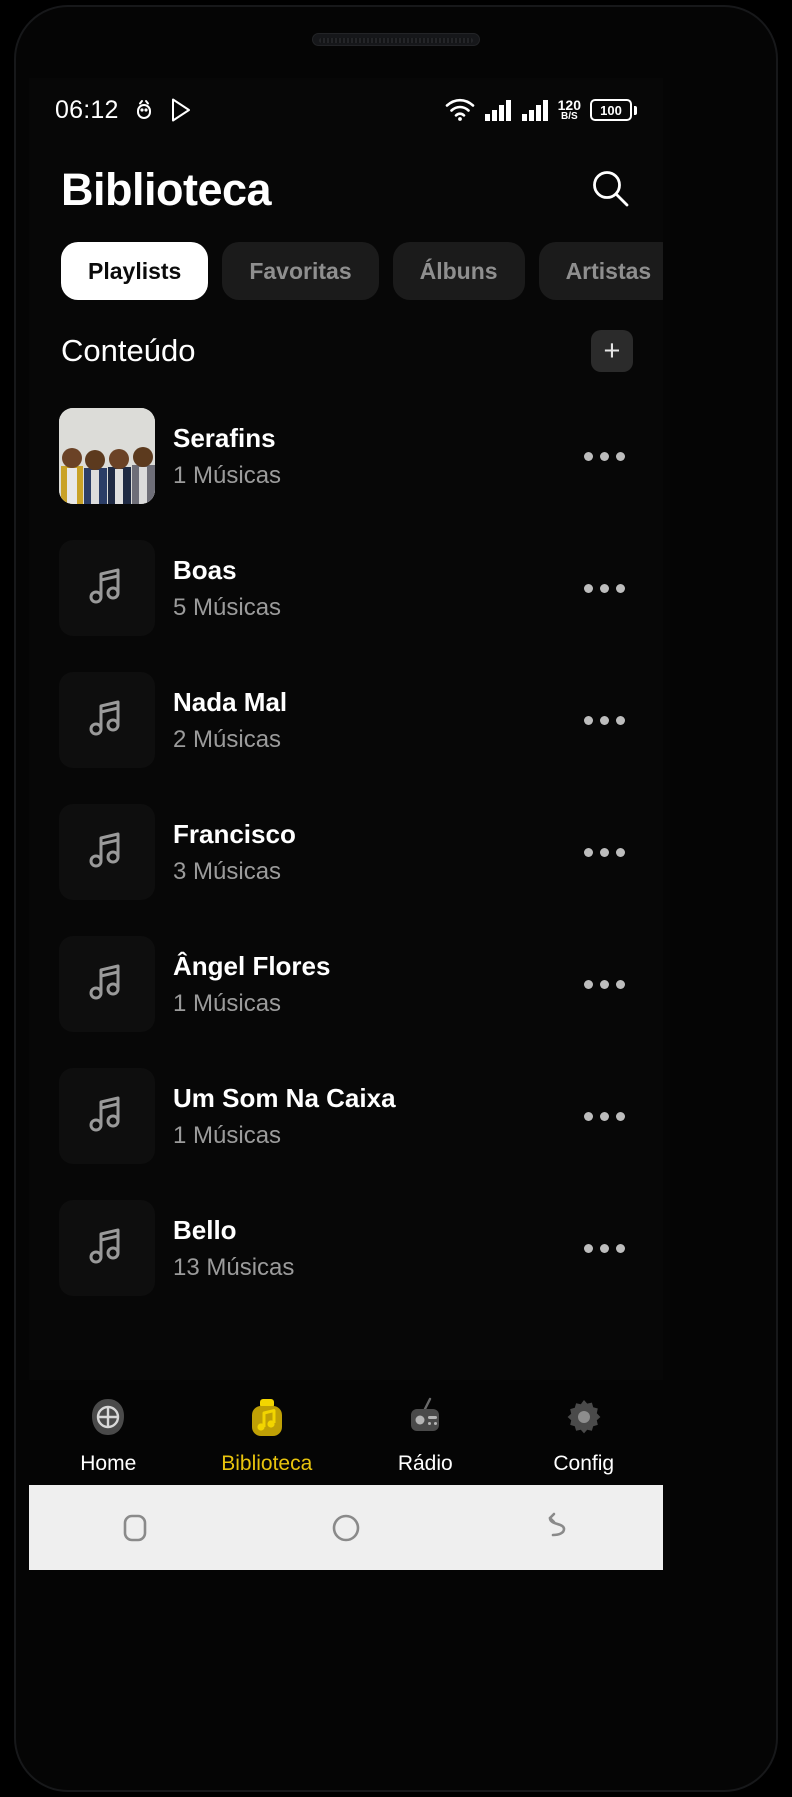  What do you see at coordinates (396, 39) in the screenshot?
I see `earpiece-speaker` at bounding box center [396, 39].